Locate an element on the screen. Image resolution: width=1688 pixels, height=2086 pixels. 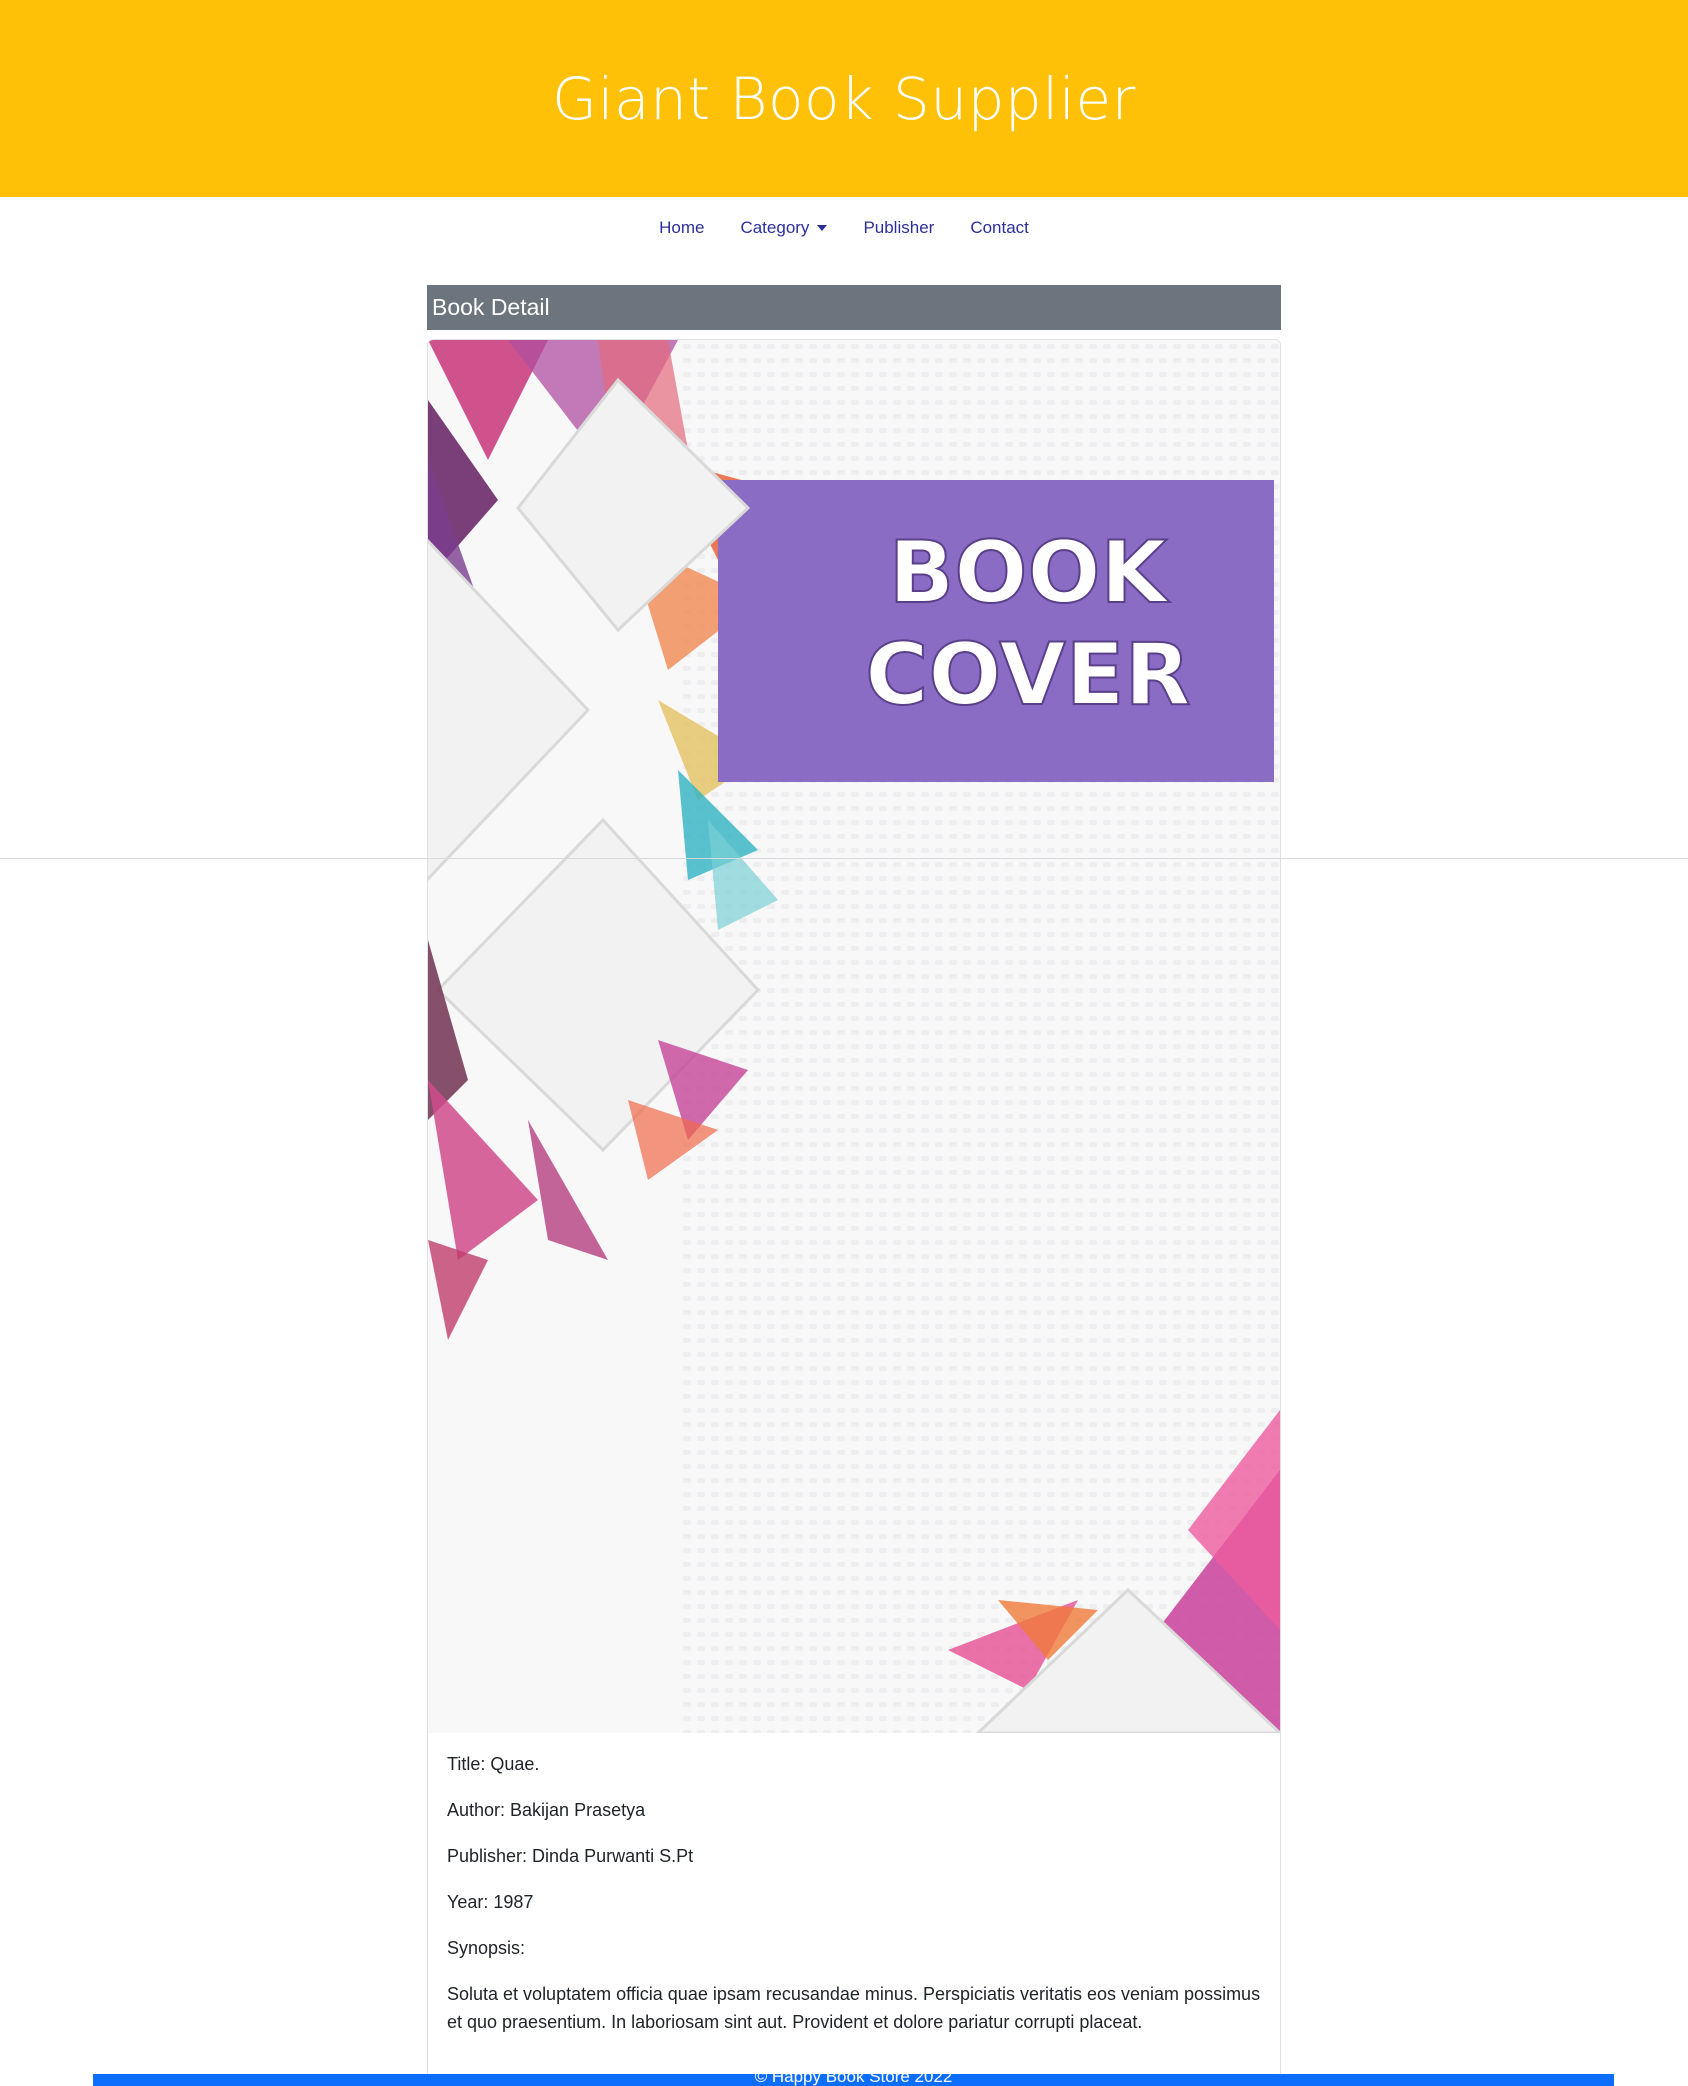
chevron-down-icon is located at coordinates (822, 228).